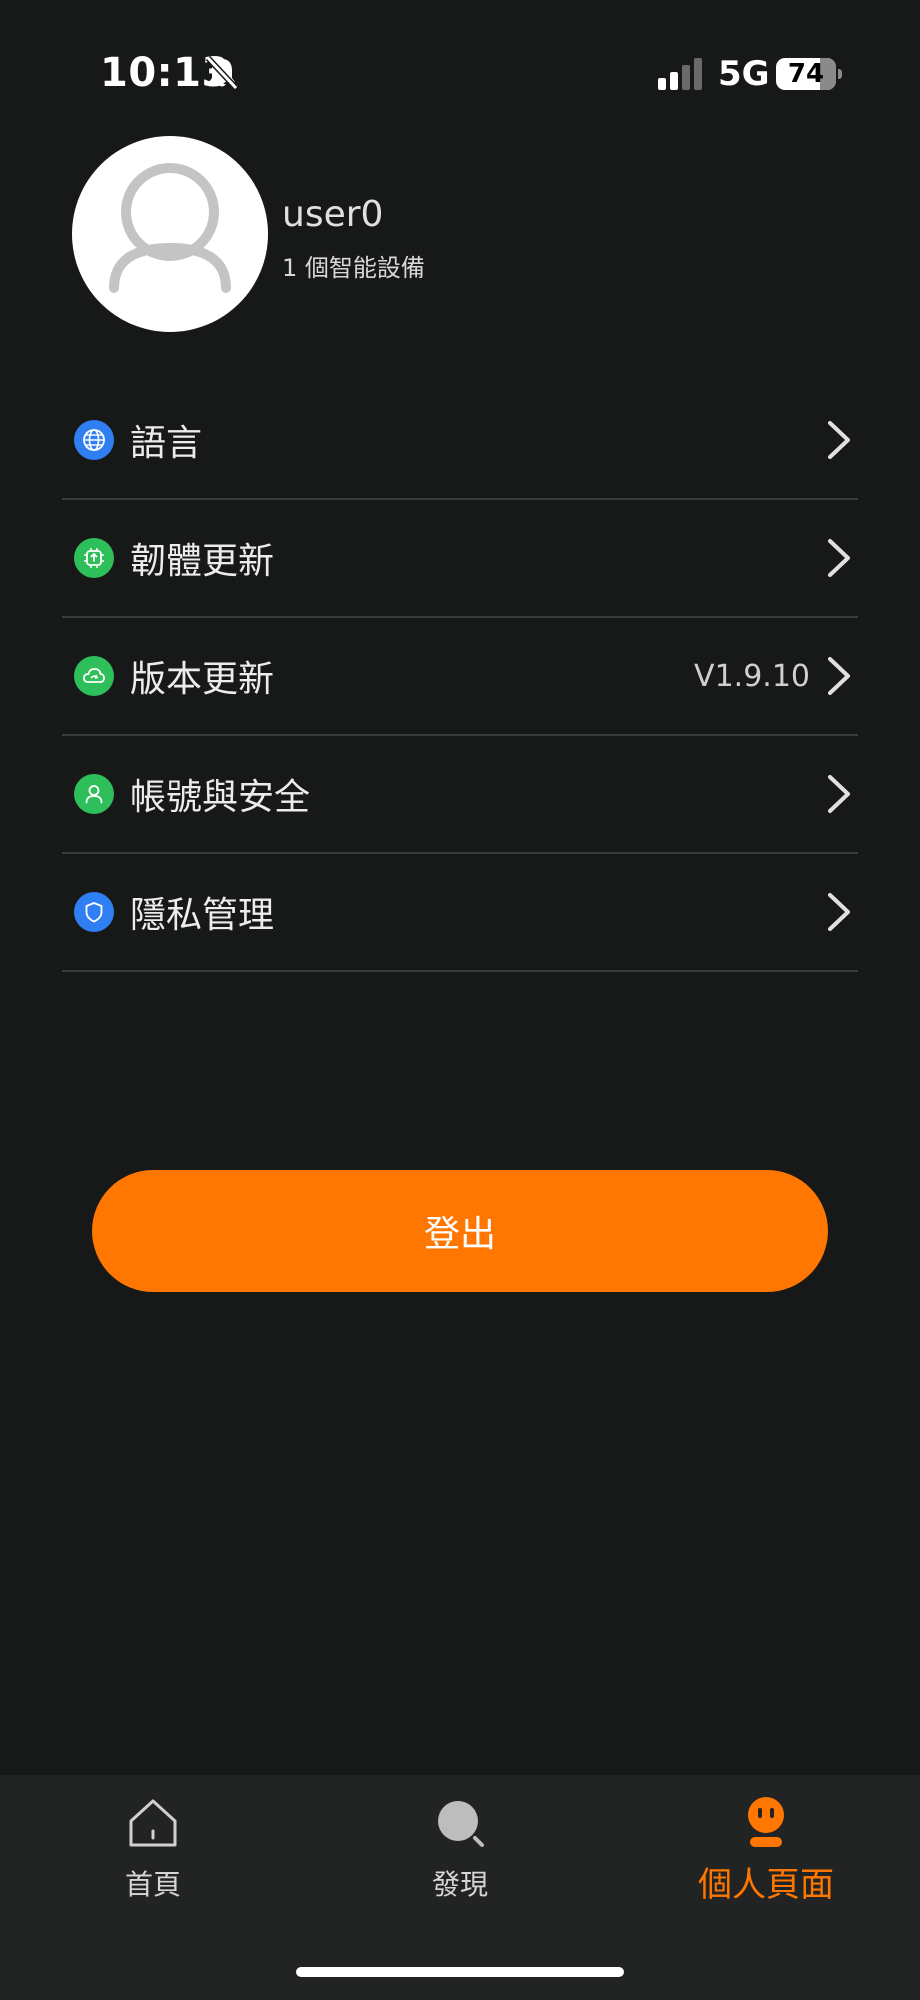 The height and width of the screenshot is (2000, 920). I want to click on bell-muted-icon, so click(222, 73).